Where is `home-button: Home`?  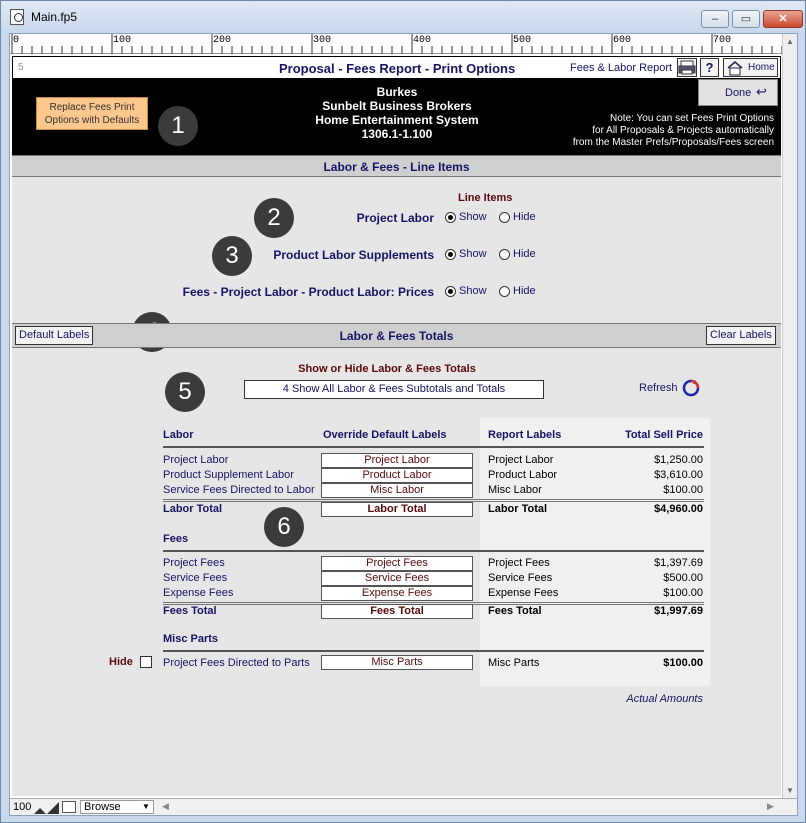 home-button: Home is located at coordinates (750, 67).